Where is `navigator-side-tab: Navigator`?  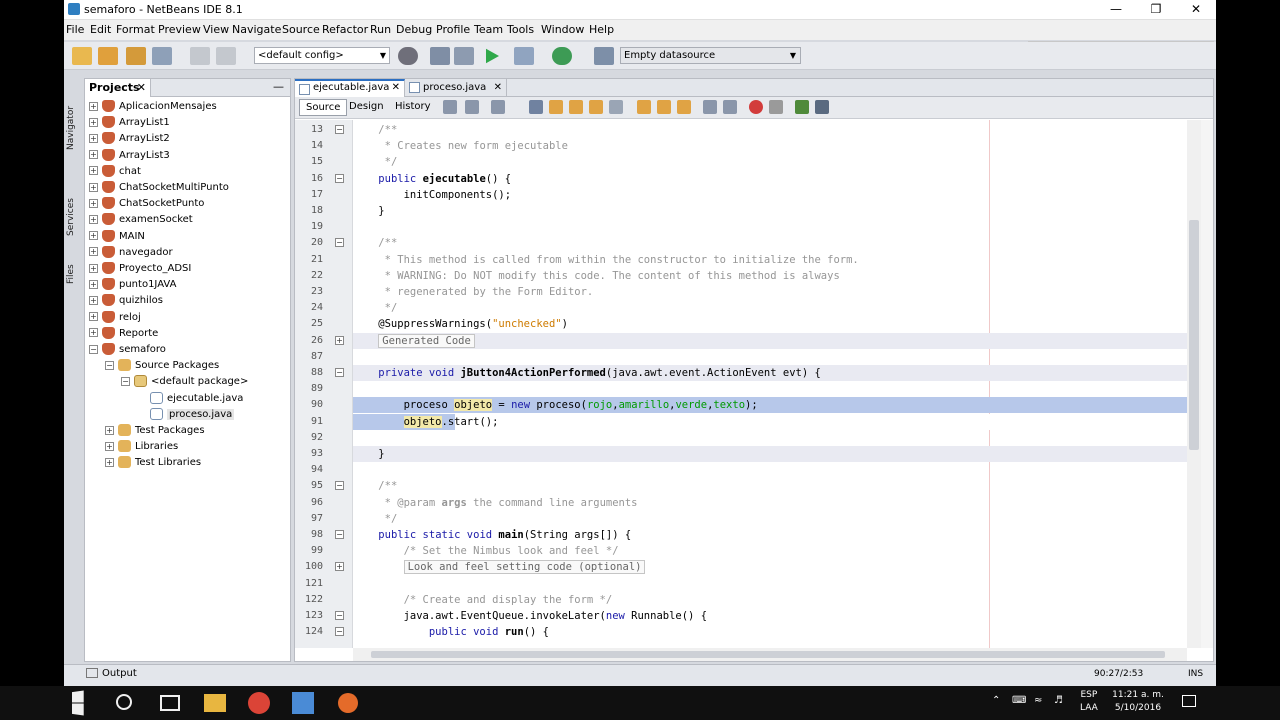 navigator-side-tab: Navigator is located at coordinates (73, 124).